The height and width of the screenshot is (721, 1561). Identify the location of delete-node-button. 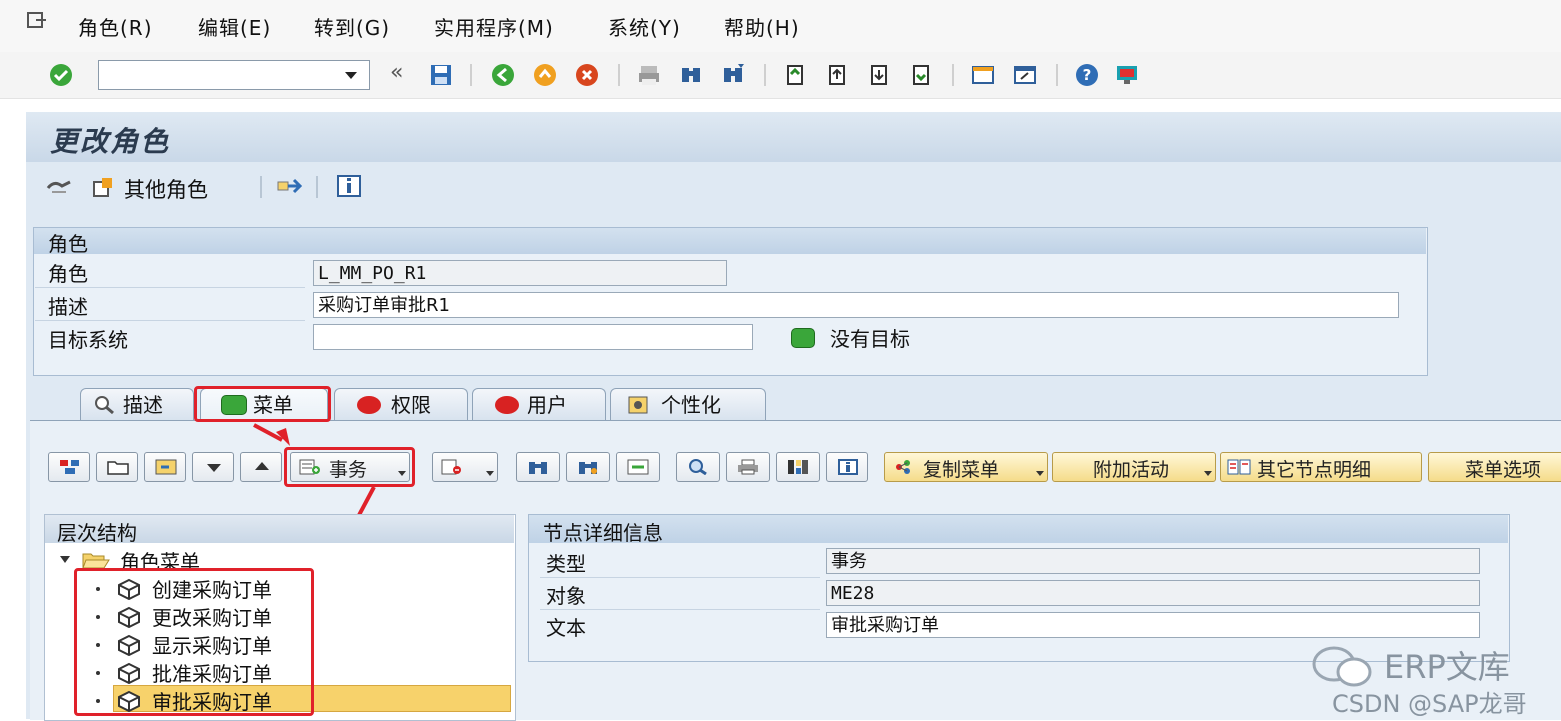
(465, 467).